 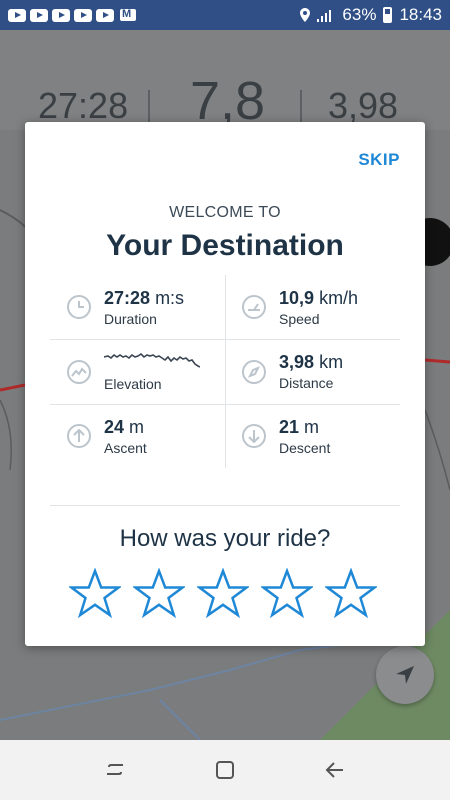 What do you see at coordinates (79, 371) in the screenshot?
I see `elevation-icon` at bounding box center [79, 371].